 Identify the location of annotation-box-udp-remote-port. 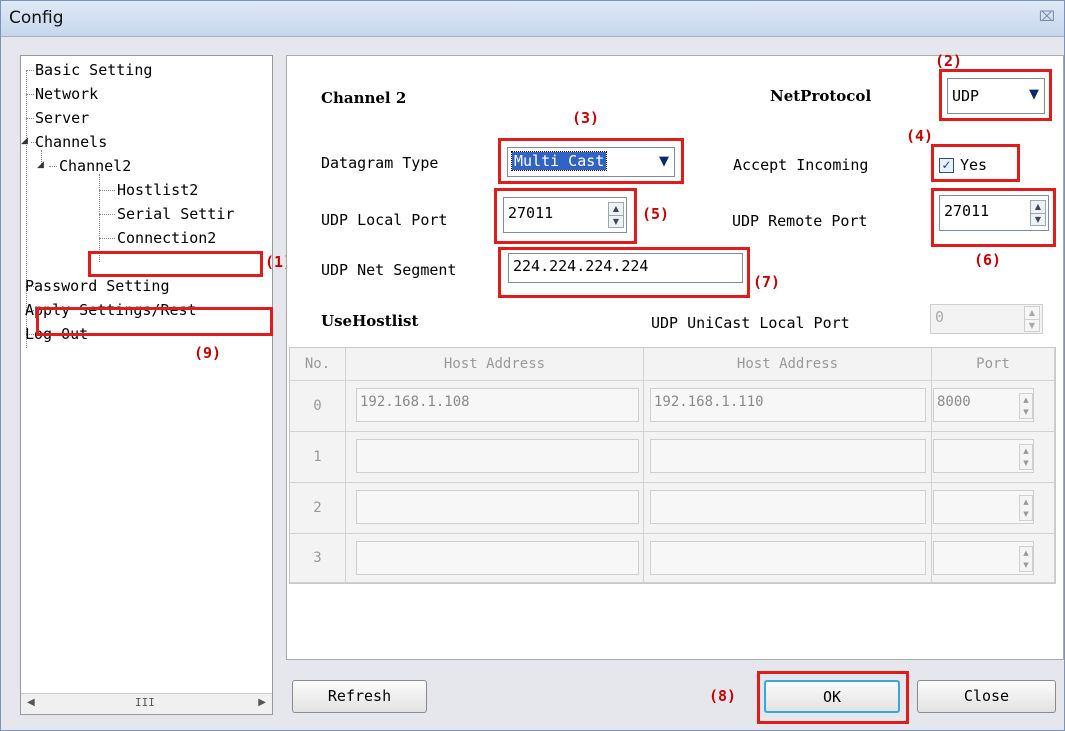
(993, 217).